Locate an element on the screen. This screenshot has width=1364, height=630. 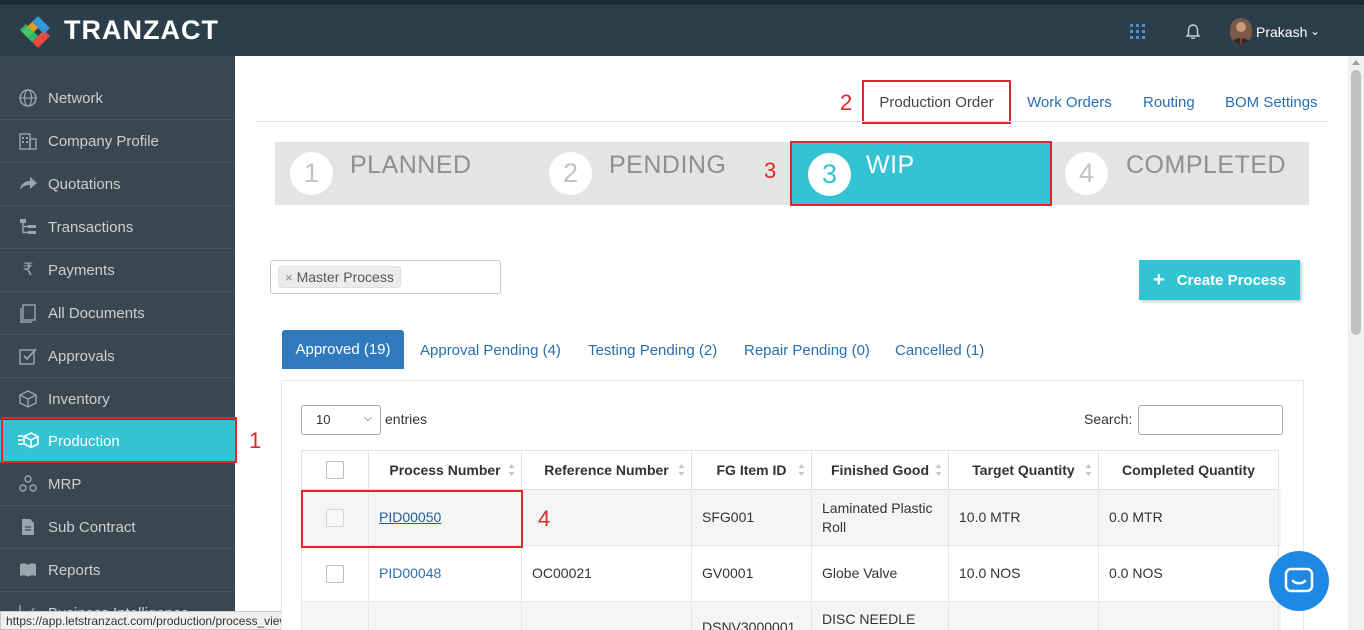
column-header-process-number: Process Number is located at coordinates (445, 470).